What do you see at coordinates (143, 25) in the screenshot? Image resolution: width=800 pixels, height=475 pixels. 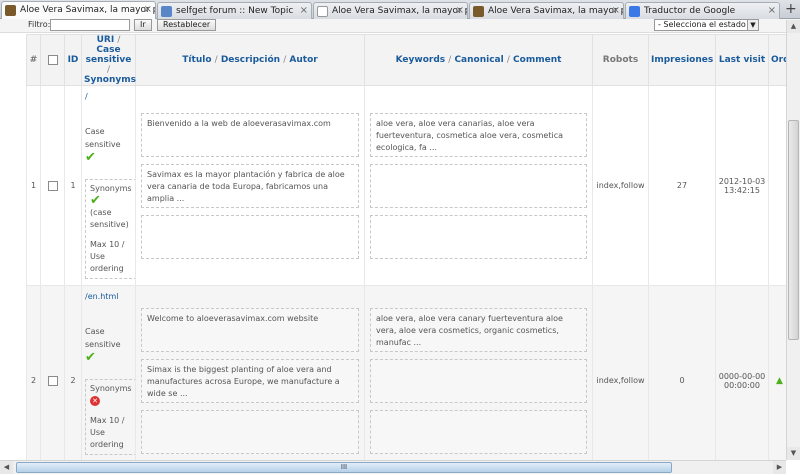 I see `go-button: Ir` at bounding box center [143, 25].